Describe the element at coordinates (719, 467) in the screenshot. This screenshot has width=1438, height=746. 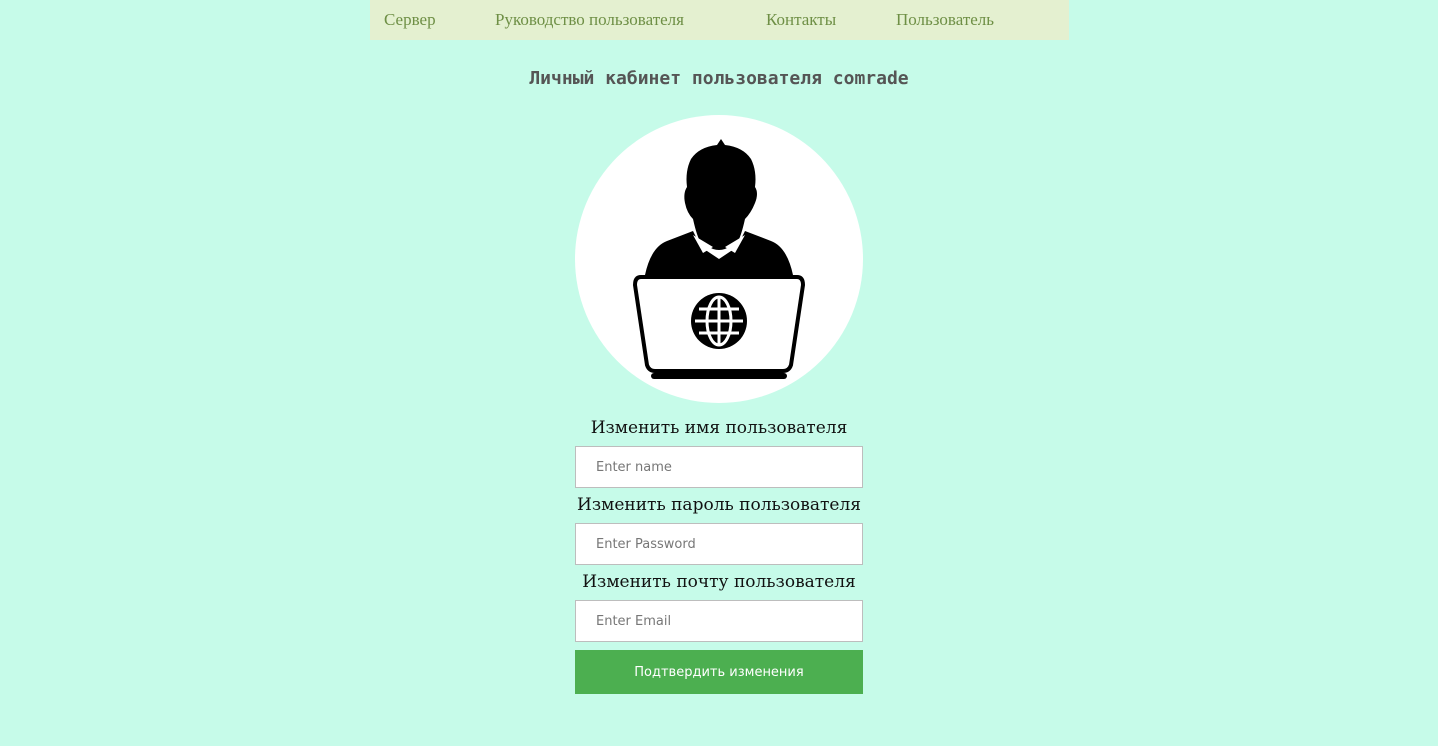
I see `name-input` at that location.